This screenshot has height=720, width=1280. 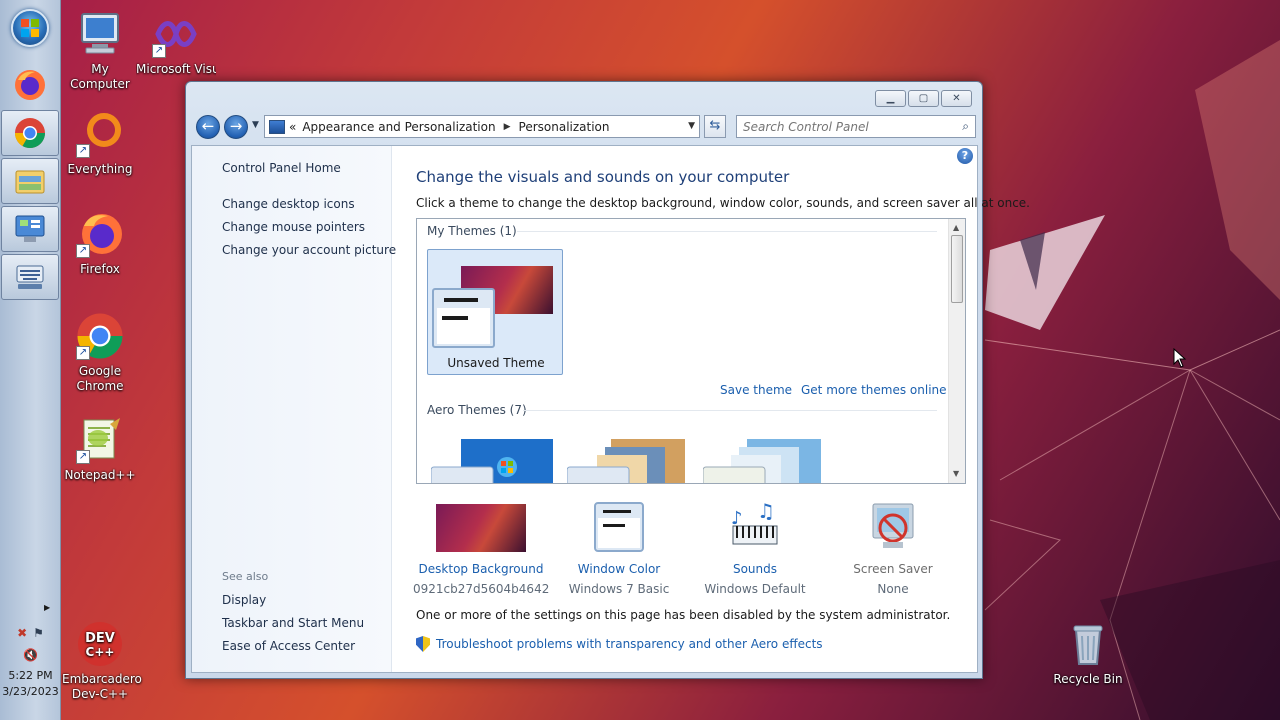 I want to click on taskbar-keyboard, so click(x=30, y=277).